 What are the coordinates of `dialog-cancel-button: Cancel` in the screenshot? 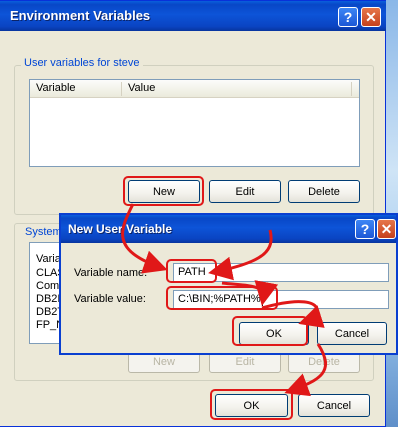 It's located at (352, 333).